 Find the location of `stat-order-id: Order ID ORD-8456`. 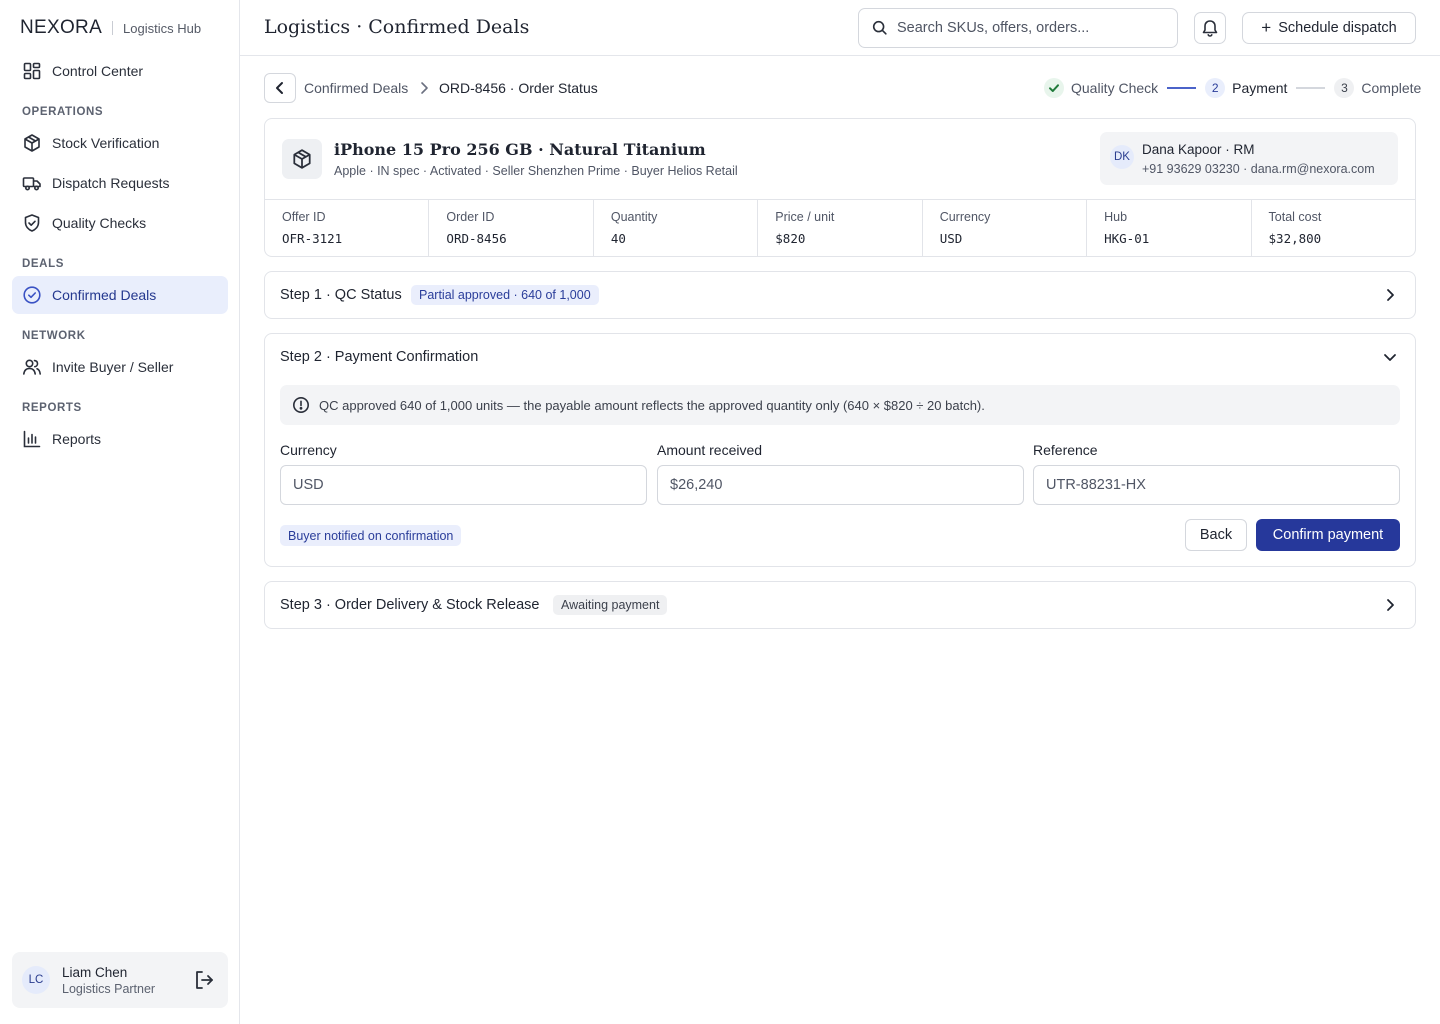

stat-order-id: Order ID ORD-8456 is located at coordinates (511, 228).